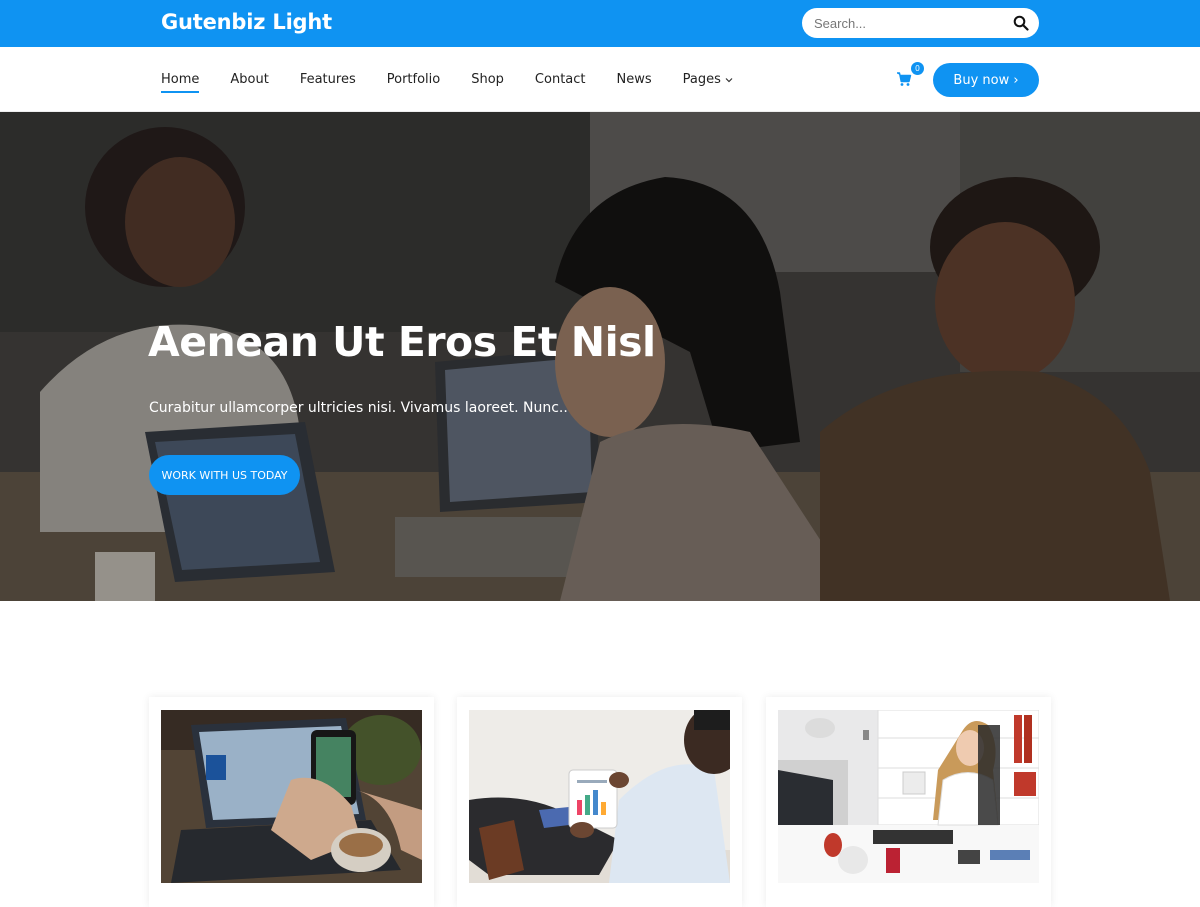 The width and height of the screenshot is (1200, 907). What do you see at coordinates (904, 79) in the screenshot?
I see `cart-icon` at bounding box center [904, 79].